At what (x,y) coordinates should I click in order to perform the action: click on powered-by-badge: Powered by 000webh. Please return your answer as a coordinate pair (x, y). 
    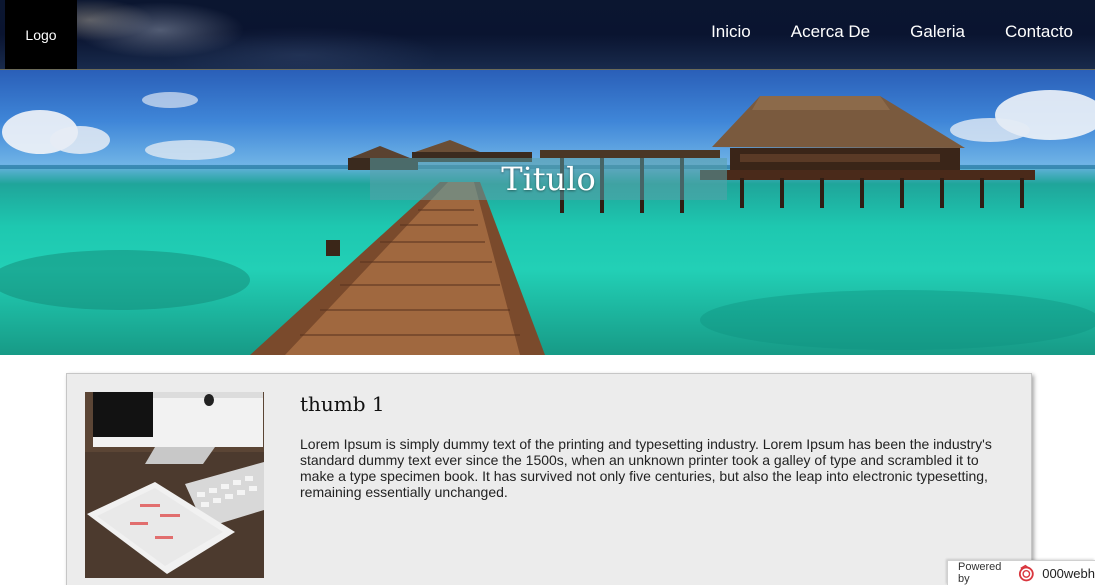
    Looking at the image, I should click on (1021, 572).